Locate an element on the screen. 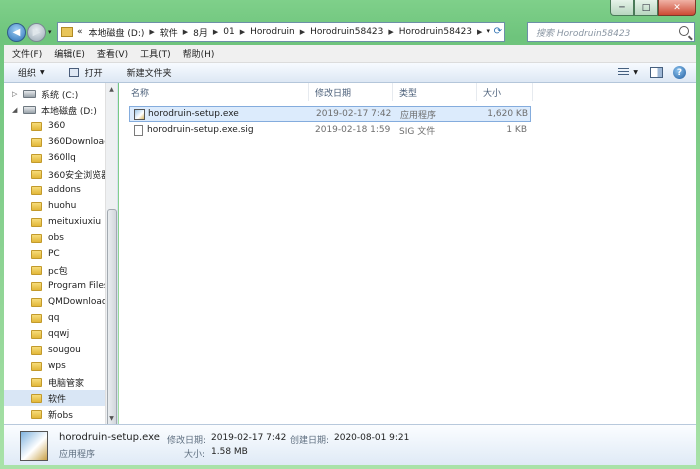 The height and width of the screenshot is (469, 700). close-button: ✕ is located at coordinates (677, 8).